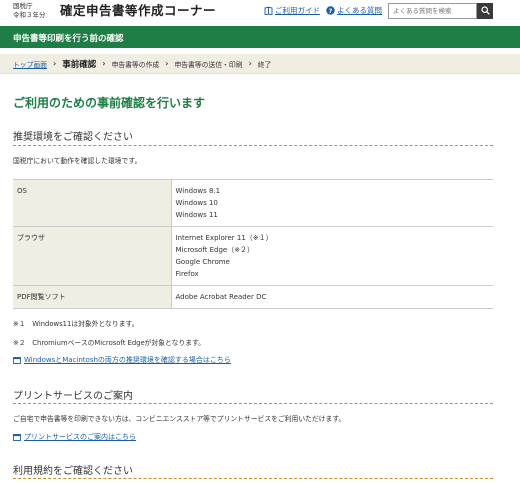 The image size is (520, 485). I want to click on search-input, so click(432, 11).